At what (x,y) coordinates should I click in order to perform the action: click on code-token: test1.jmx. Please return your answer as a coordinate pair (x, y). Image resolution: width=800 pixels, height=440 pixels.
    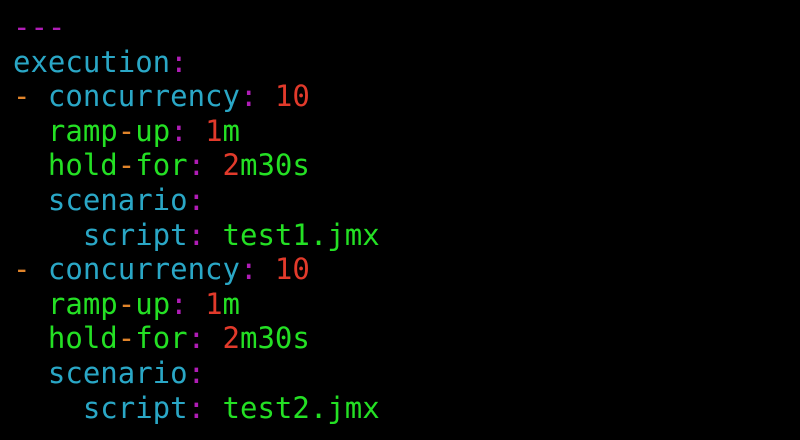
    Looking at the image, I should click on (301, 234).